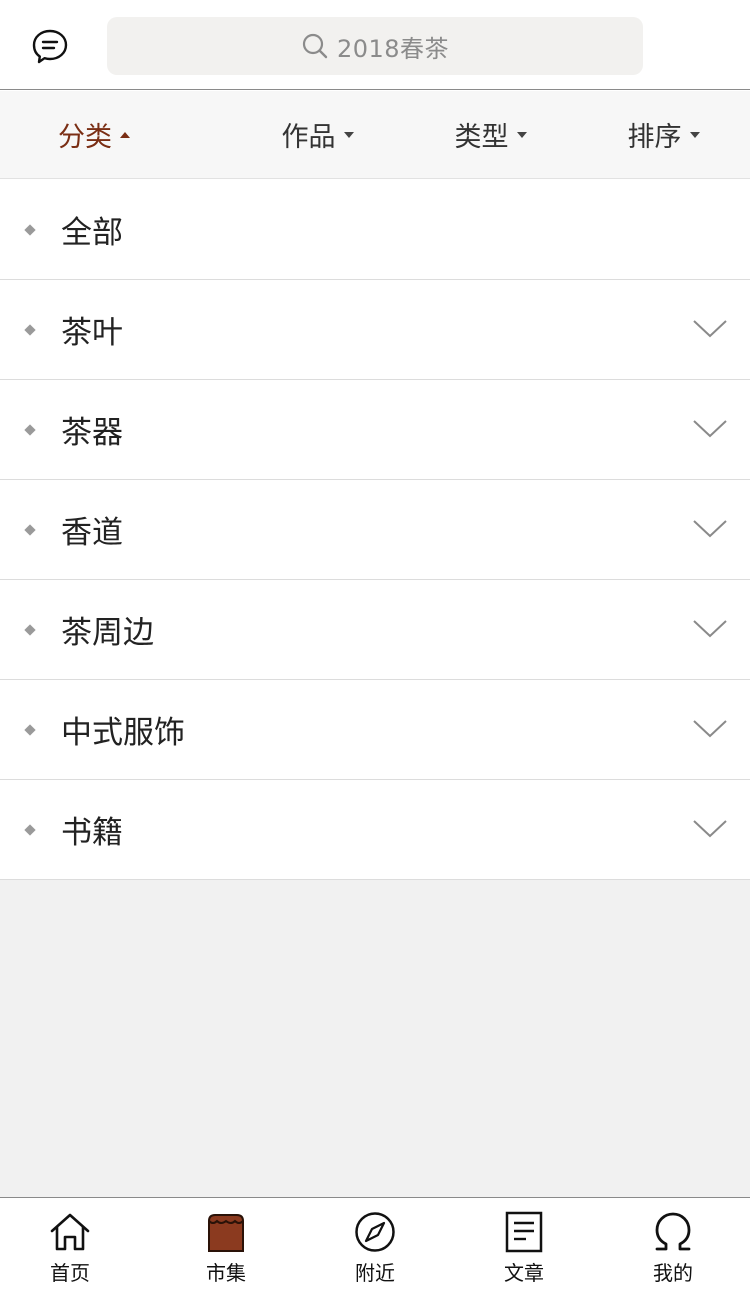 The width and height of the screenshot is (750, 1296). I want to click on tab-articles: 文章, so click(524, 1247).